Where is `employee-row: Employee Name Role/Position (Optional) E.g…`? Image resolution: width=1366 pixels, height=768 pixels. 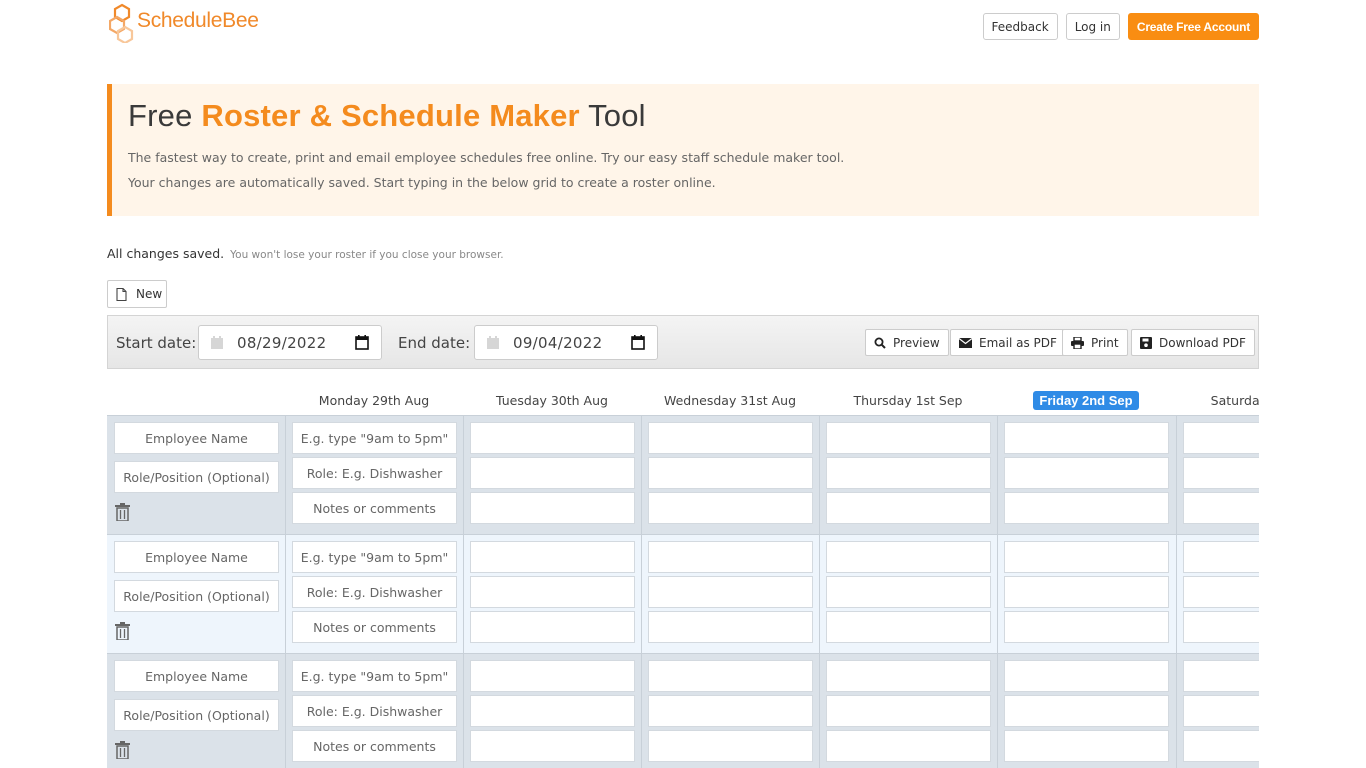 employee-row: Employee Name Role/Position (Optional) E.g… is located at coordinates (683, 593).